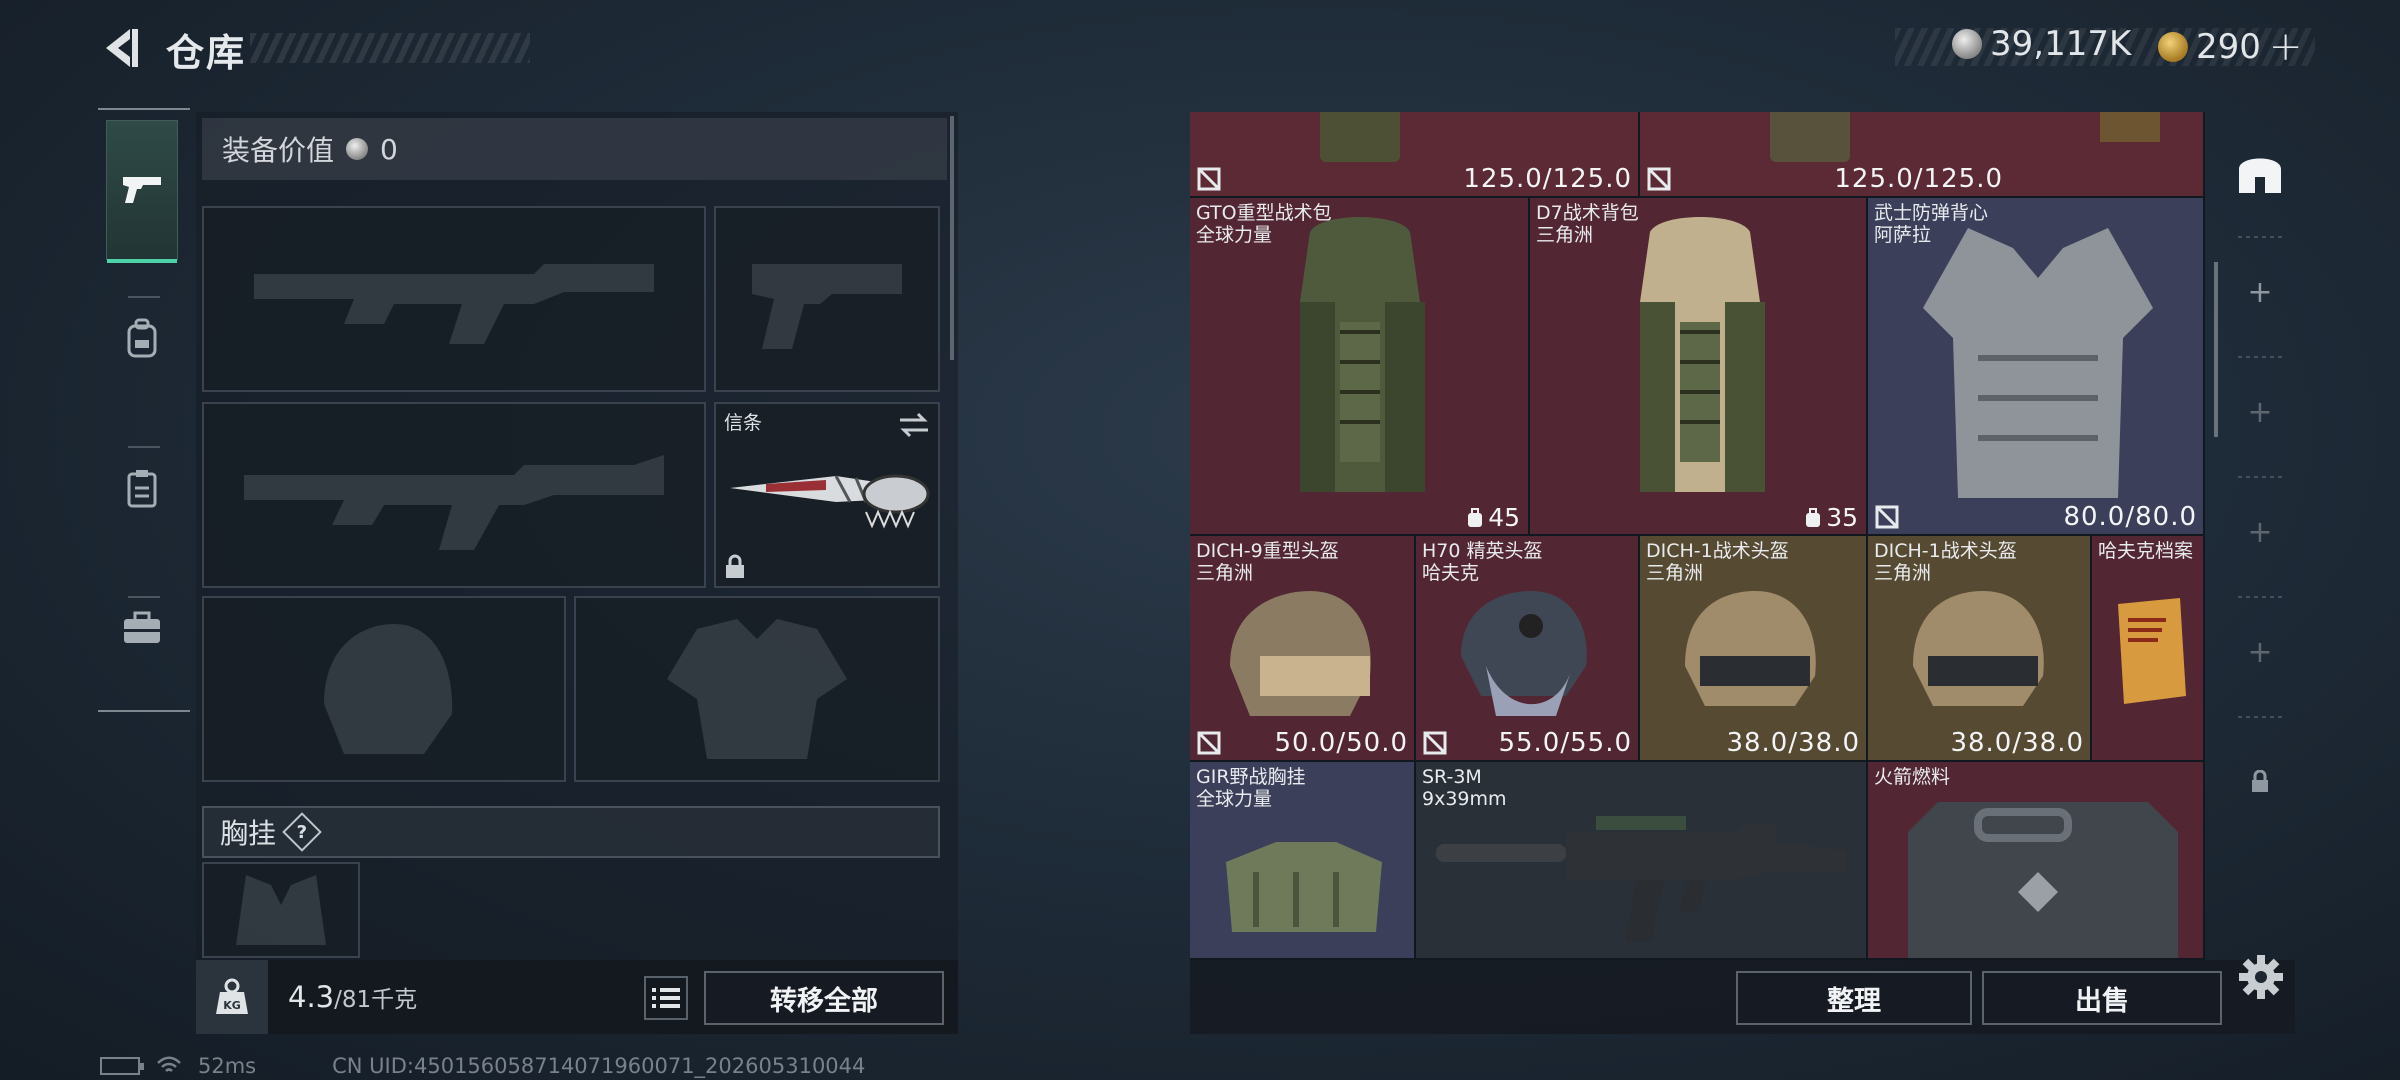 The image size is (2400, 1080). What do you see at coordinates (2216, 349) in the screenshot?
I see `storage-scrollbar` at bounding box center [2216, 349].